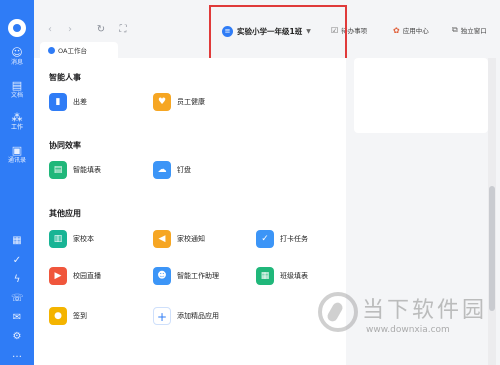 The image size is (500, 365). Describe the element at coordinates (17, 261) in the screenshot. I see `check-icon: ✓` at that location.